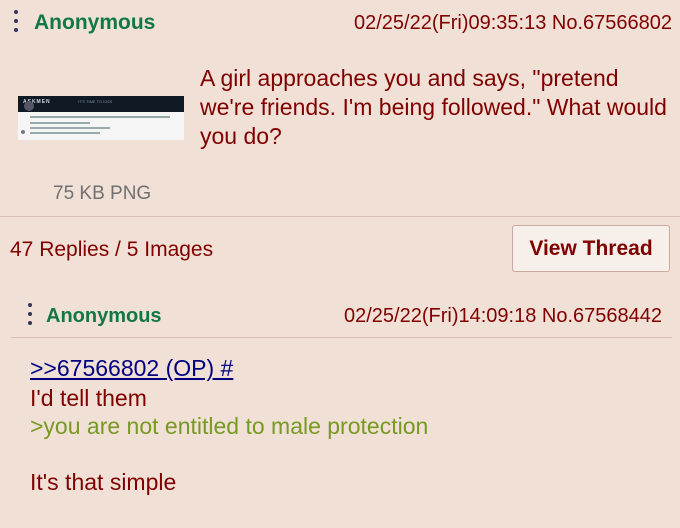 The width and height of the screenshot is (680, 528). What do you see at coordinates (95, 22) in the screenshot?
I see `poster-name: Anonymous` at bounding box center [95, 22].